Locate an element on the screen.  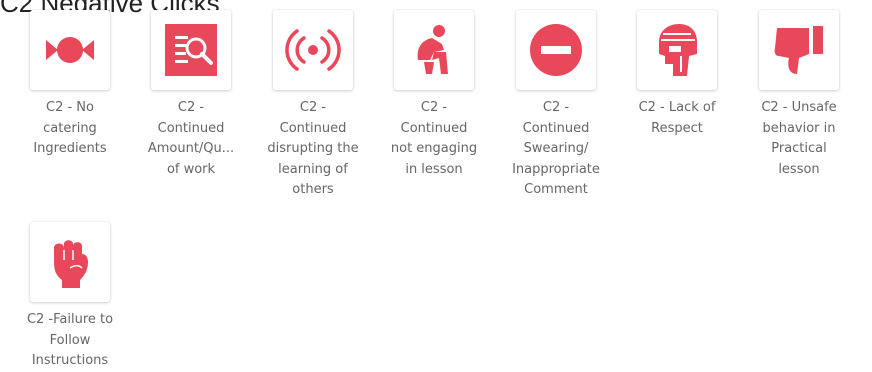
head-in-hands-icon is located at coordinates (432, 49).